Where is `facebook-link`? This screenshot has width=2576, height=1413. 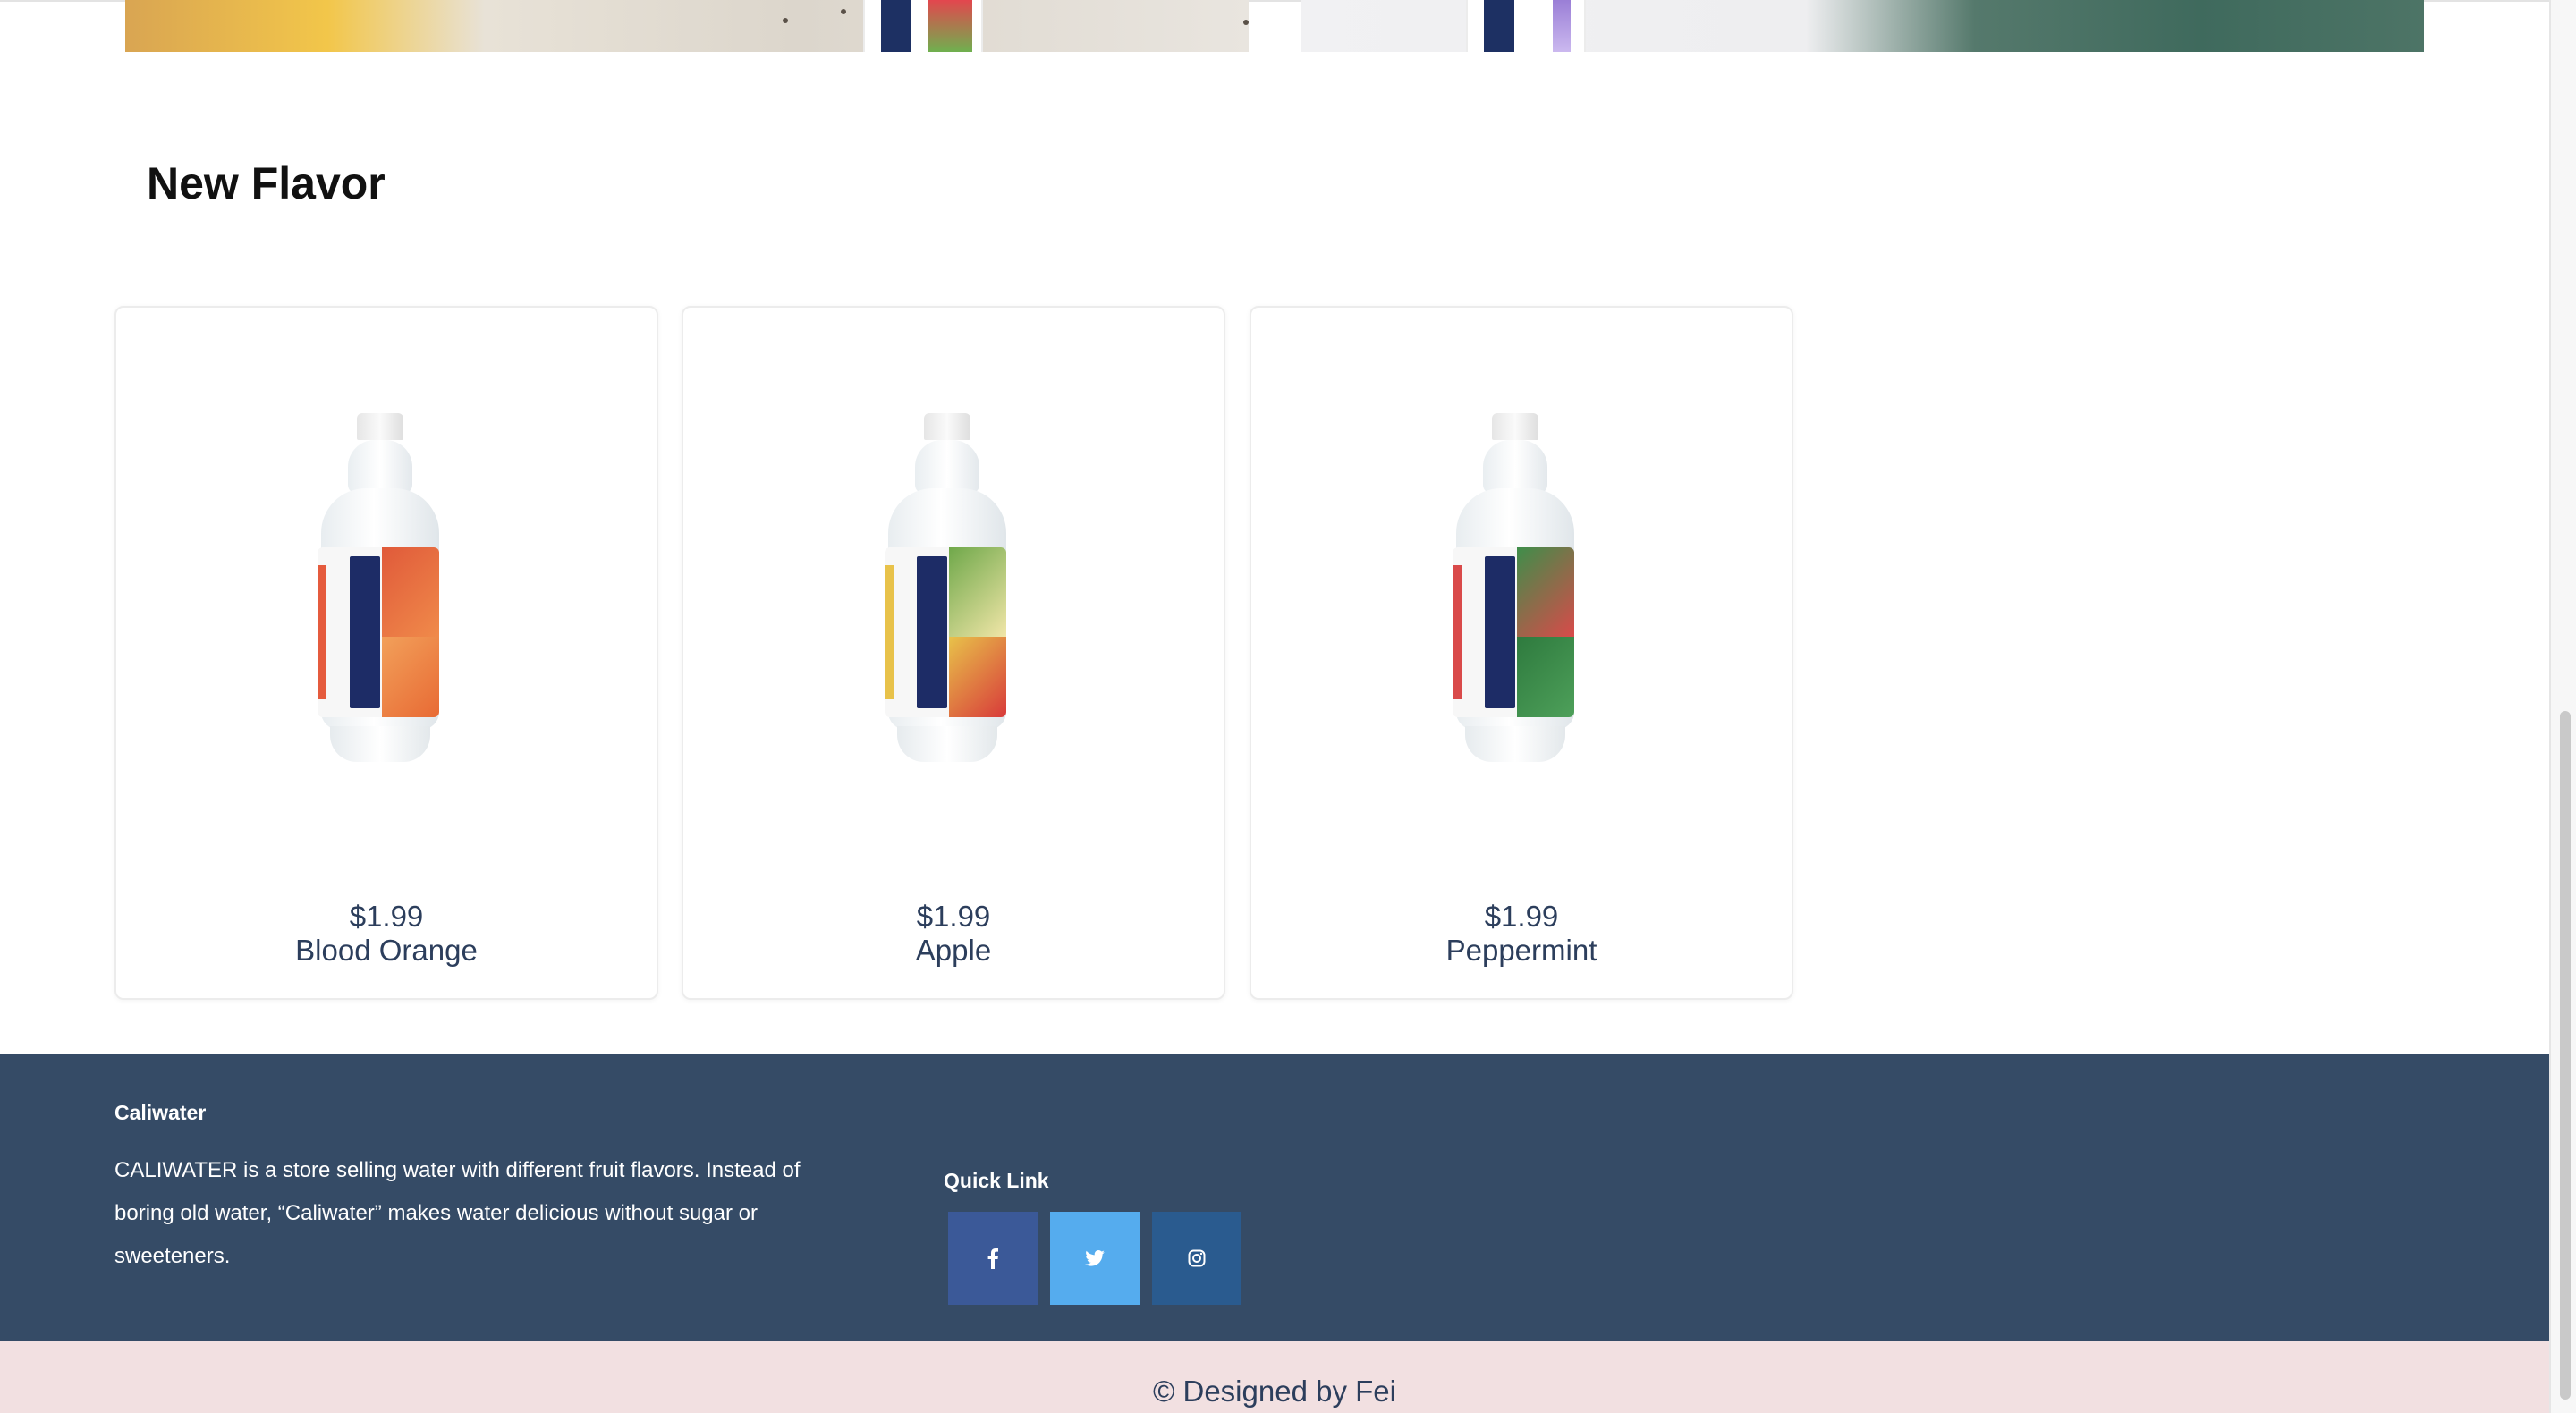
facebook-link is located at coordinates (993, 1258).